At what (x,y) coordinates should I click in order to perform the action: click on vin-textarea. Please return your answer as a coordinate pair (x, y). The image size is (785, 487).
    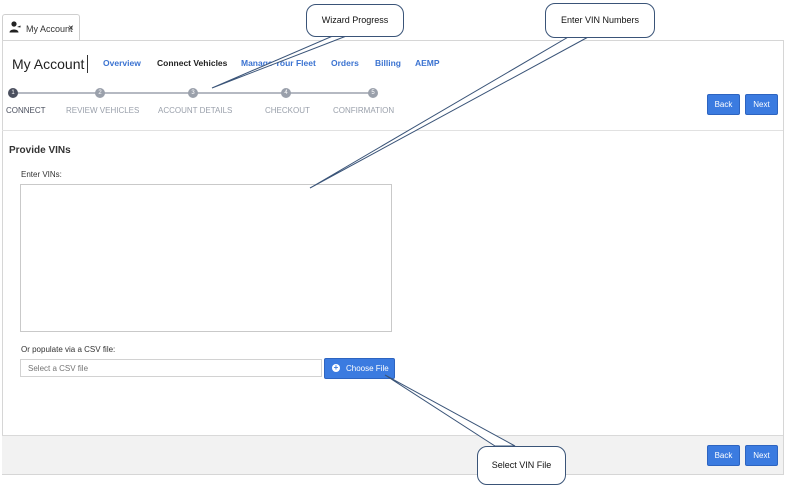
    Looking at the image, I should click on (206, 258).